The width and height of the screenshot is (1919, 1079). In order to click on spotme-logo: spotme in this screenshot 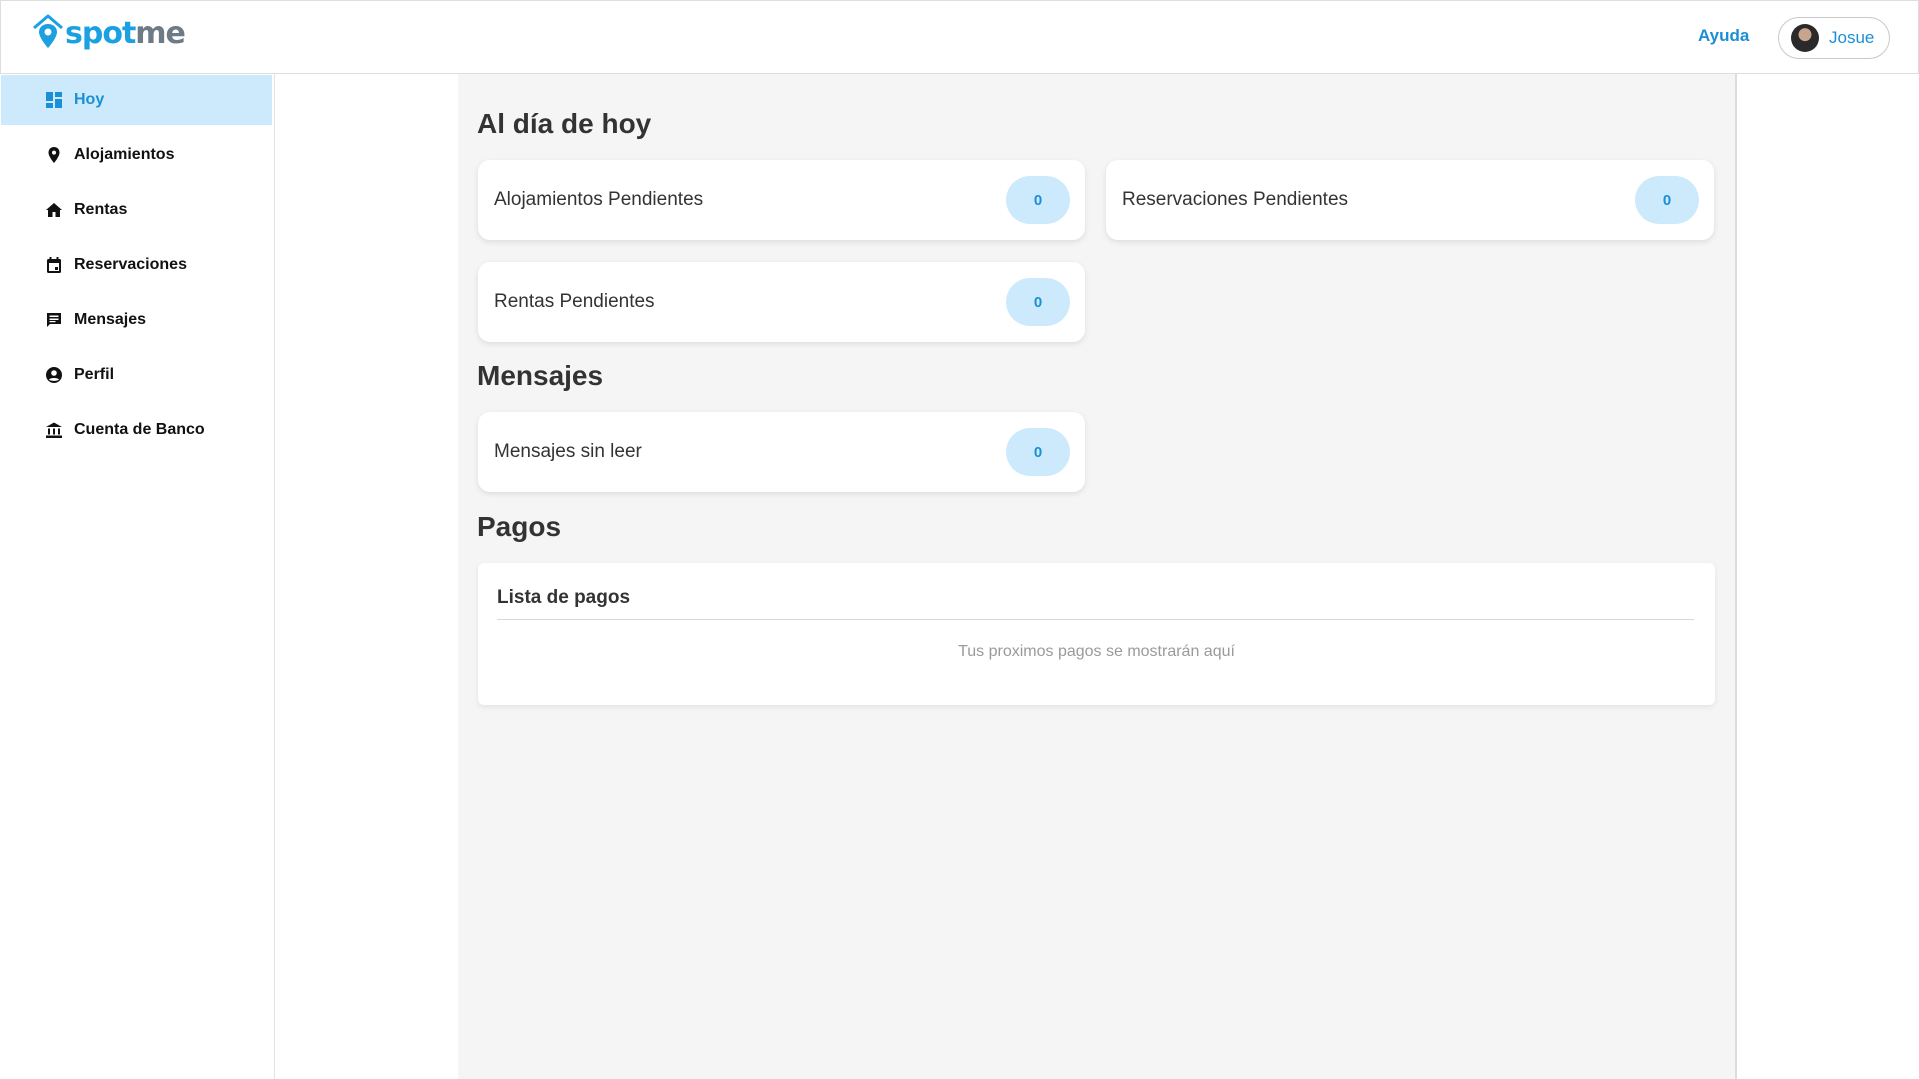, I will do `click(108, 33)`.